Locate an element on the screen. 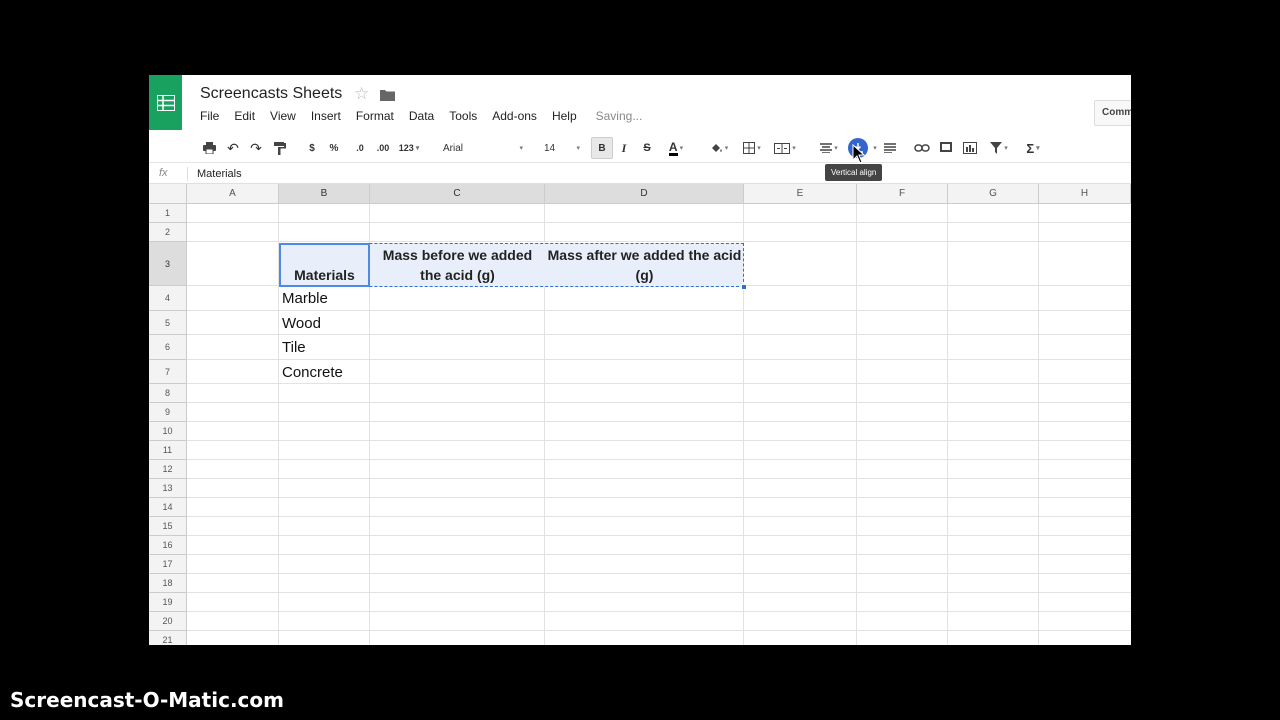  bold-button: B is located at coordinates (602, 148).